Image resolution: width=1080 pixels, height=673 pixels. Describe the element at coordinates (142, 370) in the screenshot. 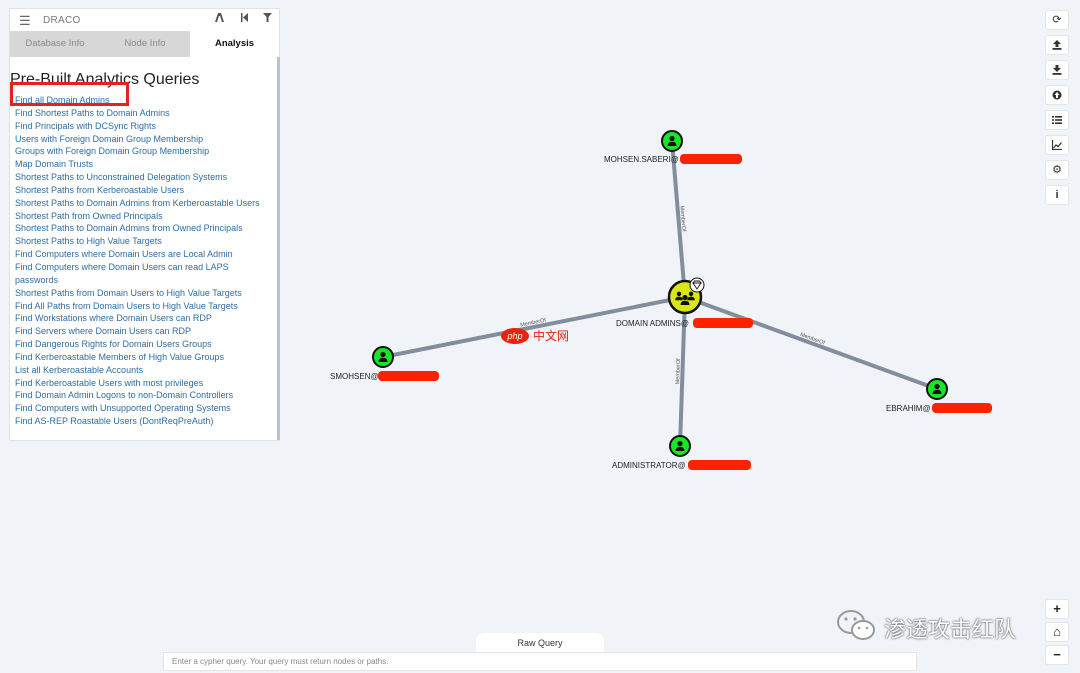

I see `query-item: List all Kerberoastable Accounts` at that location.